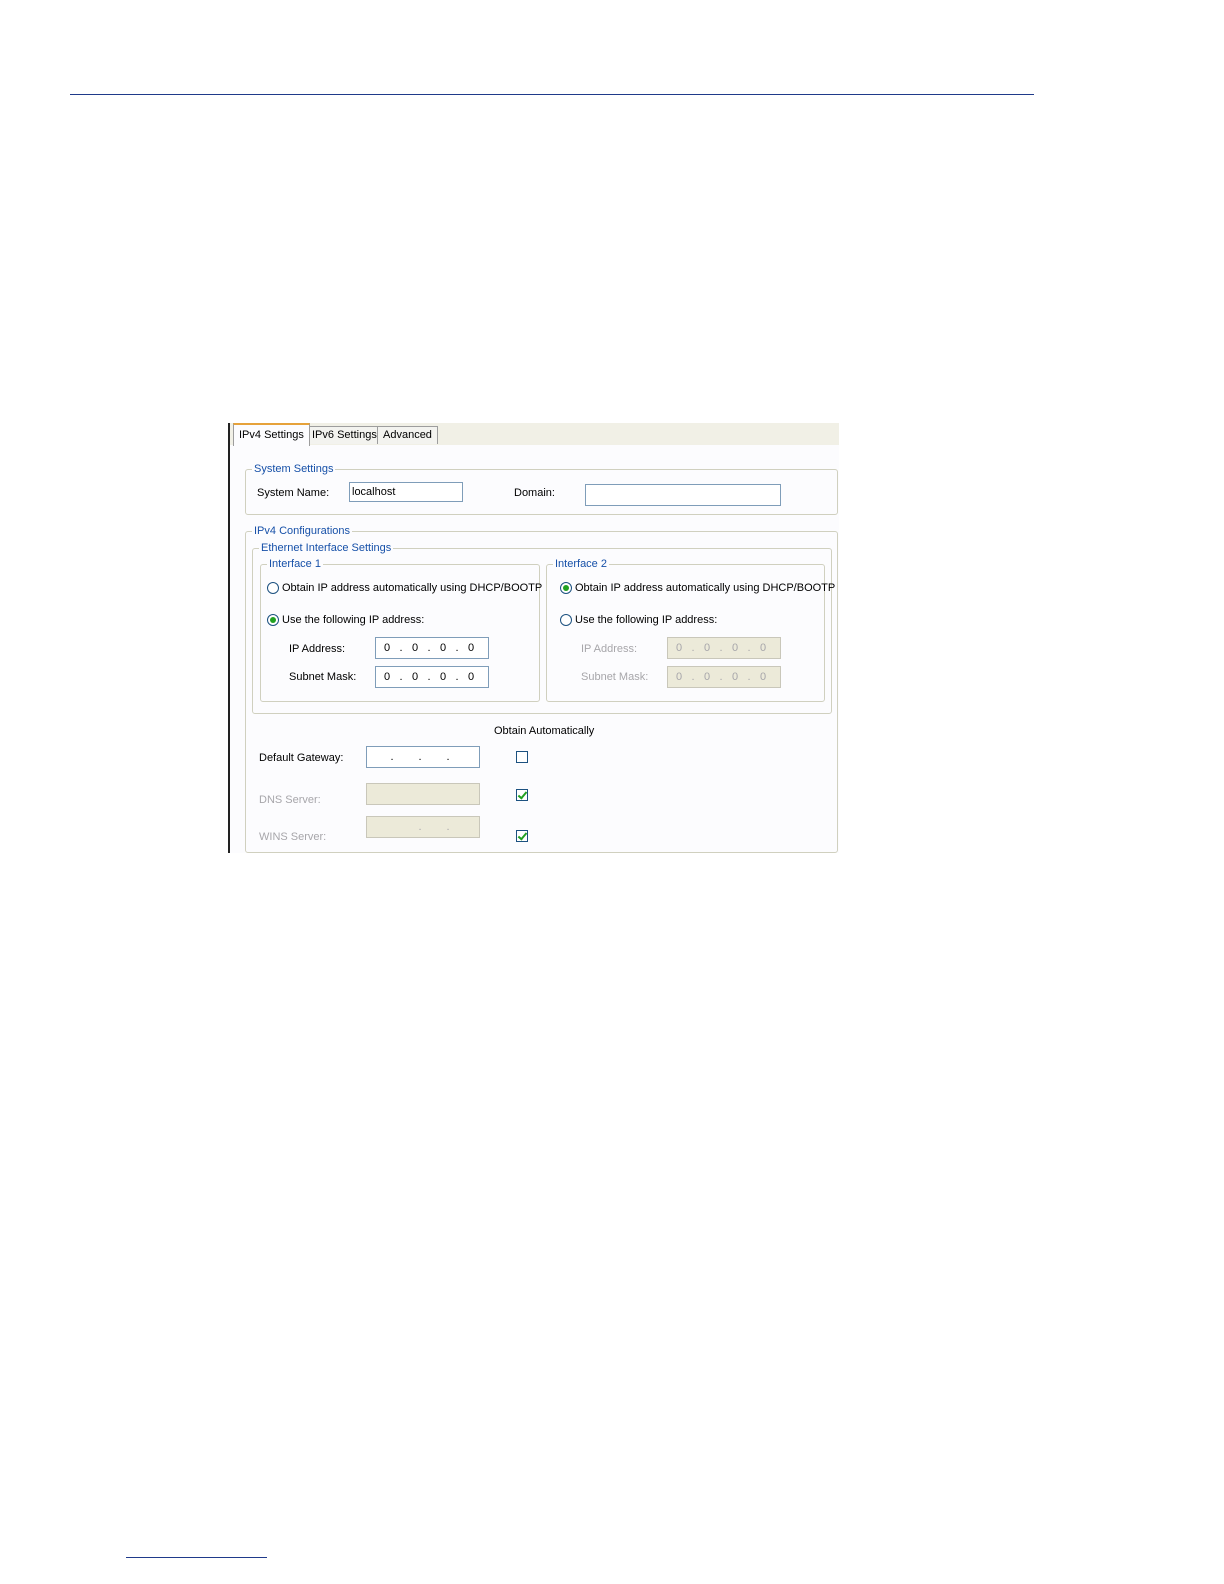 The width and height of the screenshot is (1224, 1584). I want to click on interface-2-subnet-mask-label: Subnet Mask:, so click(615, 677).